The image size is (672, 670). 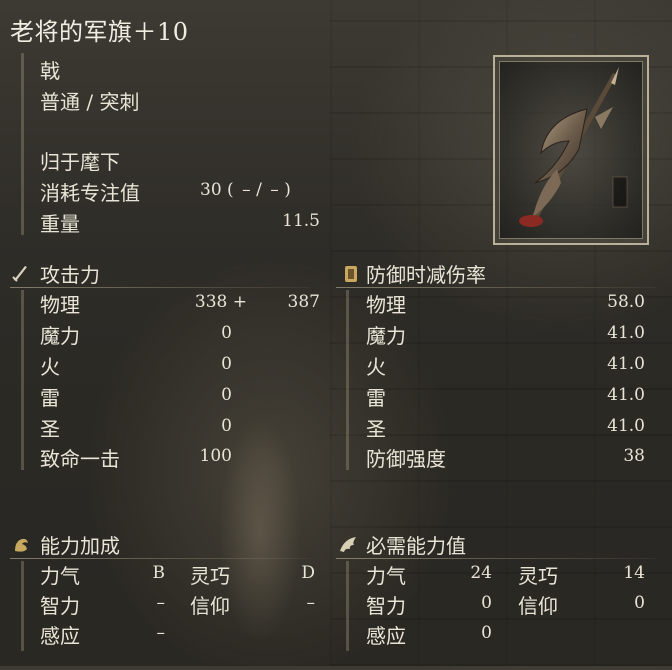 What do you see at coordinates (90, 193) in the screenshot?
I see `fp-cost-label: 消耗专注值` at bounding box center [90, 193].